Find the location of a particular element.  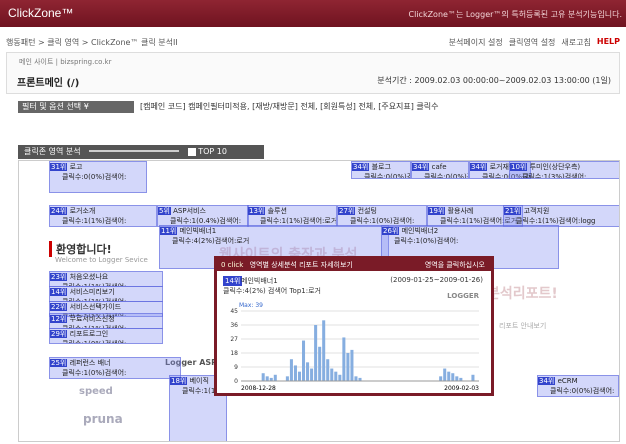

x-start-label: 2008-12-28 is located at coordinates (258, 388).